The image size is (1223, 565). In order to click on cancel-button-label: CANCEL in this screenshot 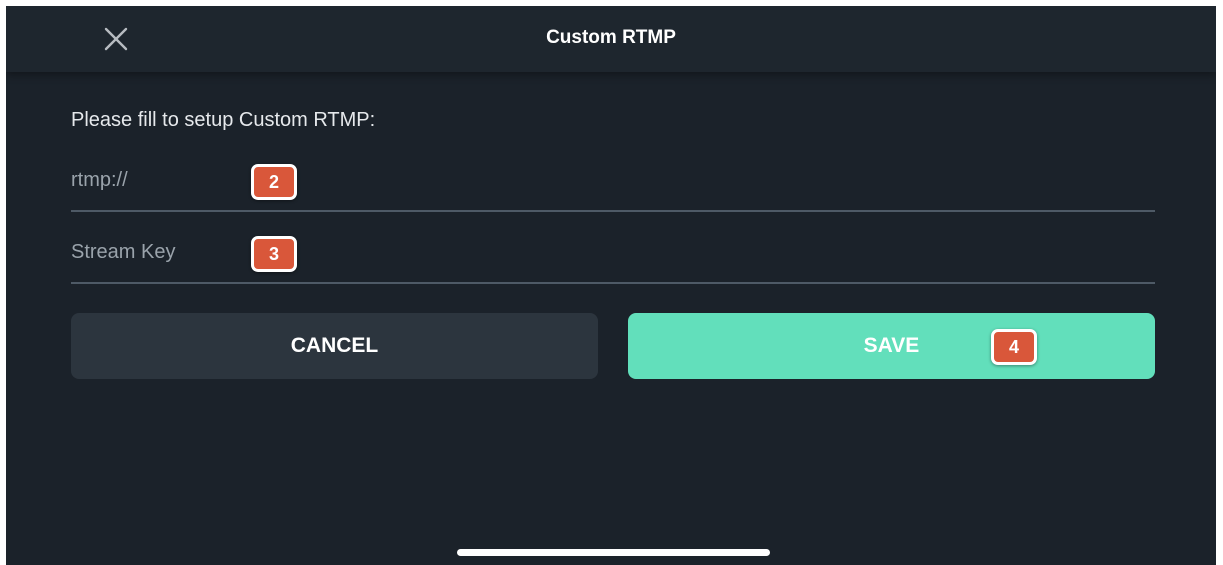, I will do `click(334, 345)`.